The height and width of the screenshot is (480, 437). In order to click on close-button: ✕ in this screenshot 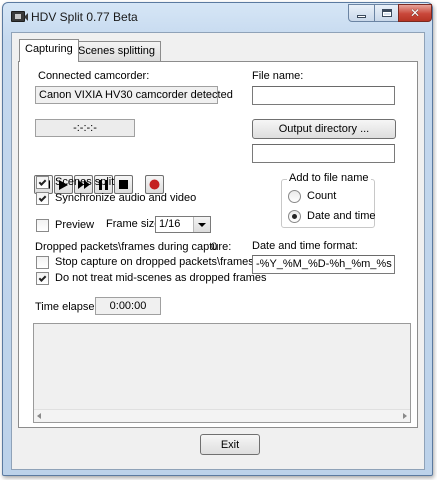, I will do `click(415, 13)`.